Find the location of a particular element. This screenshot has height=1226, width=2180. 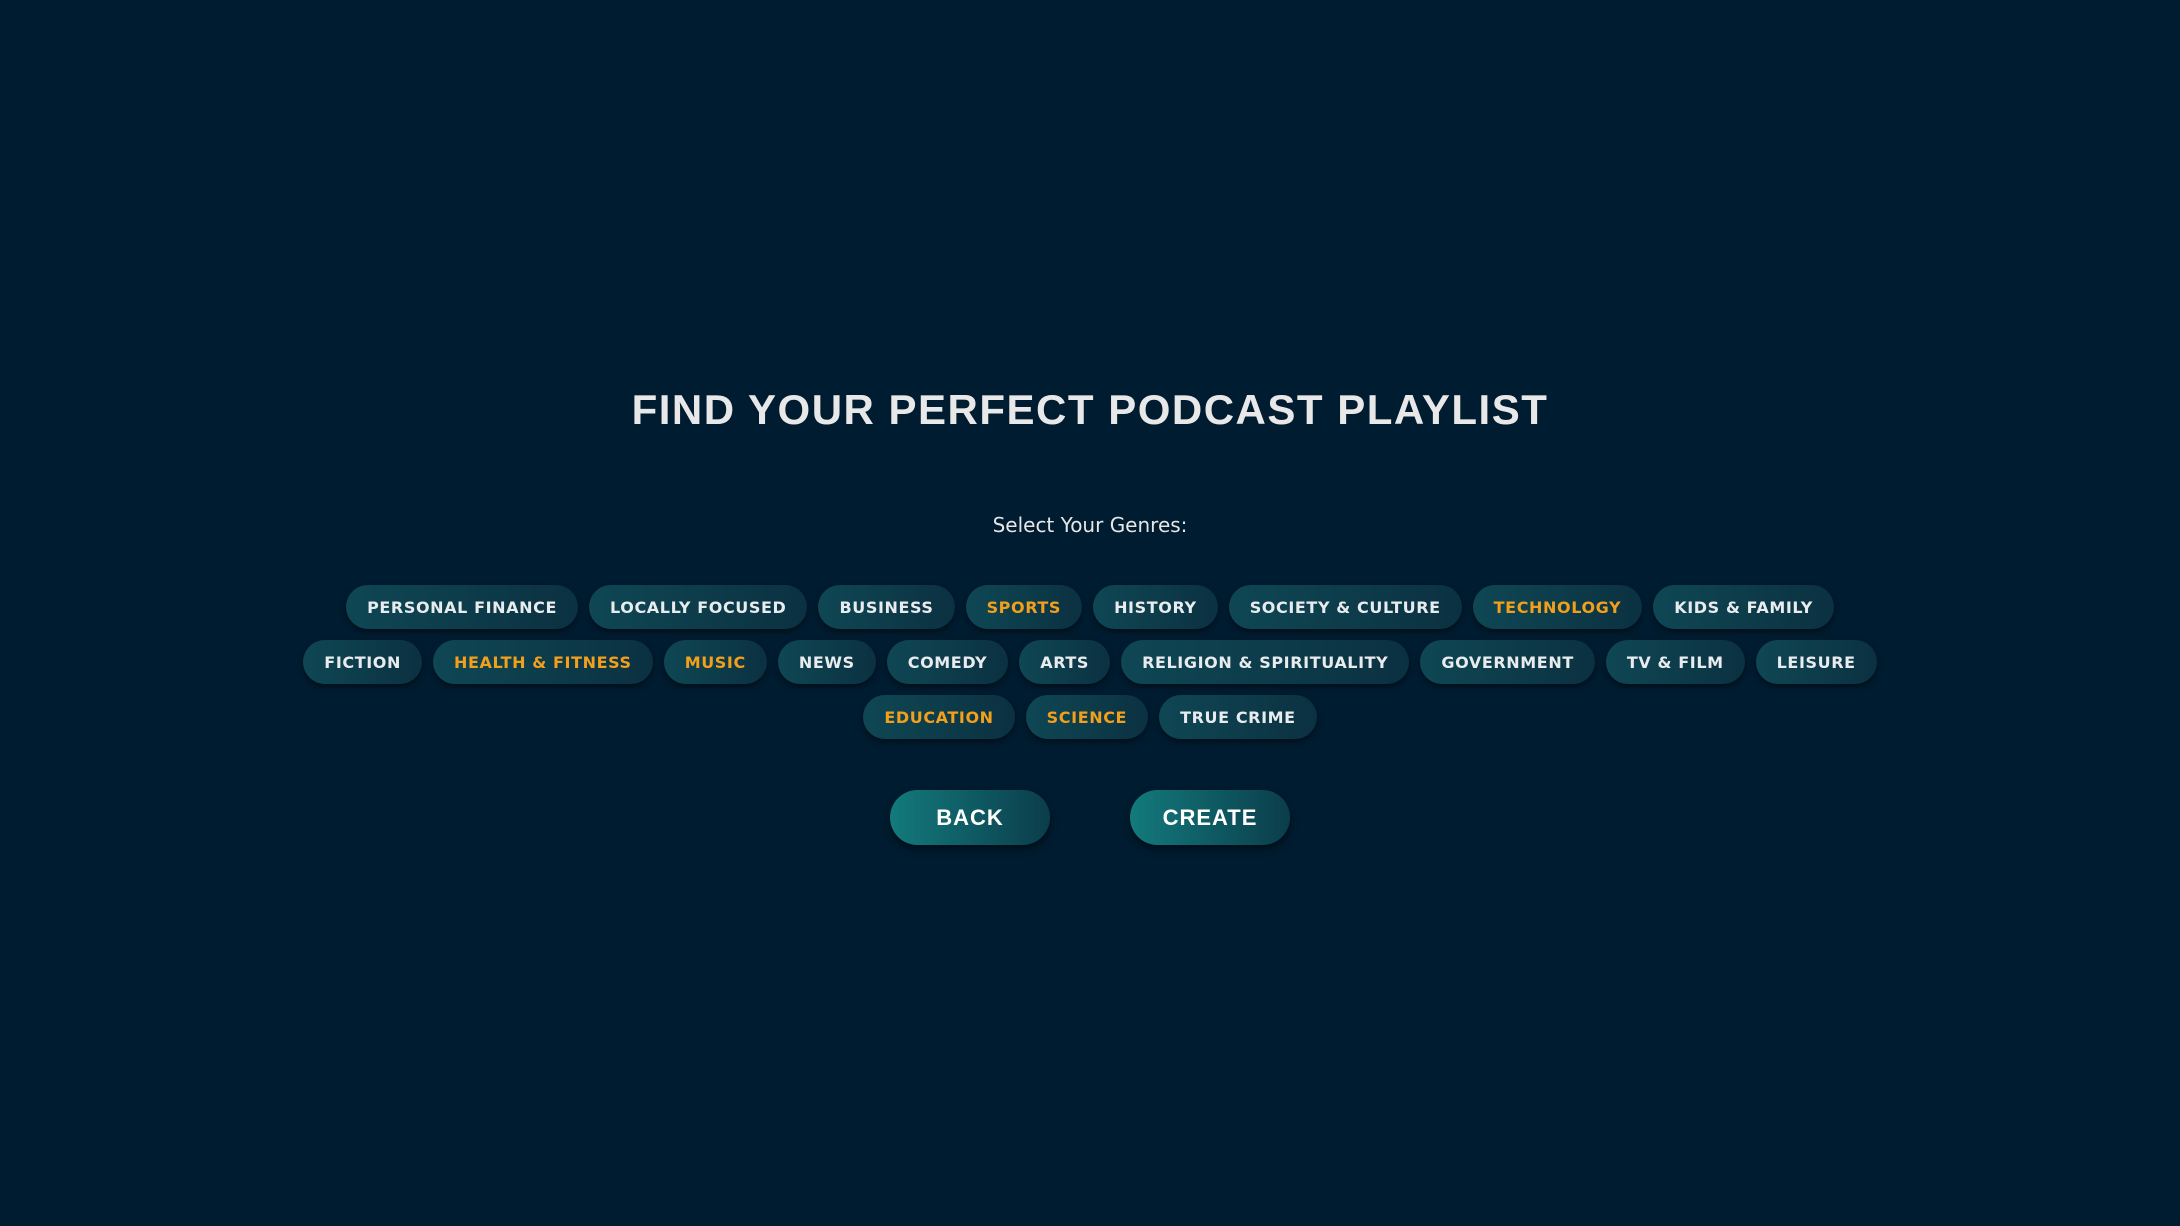

genre-row: EDUCATION SCIENCE TRUE CRIME is located at coordinates (1090, 717).